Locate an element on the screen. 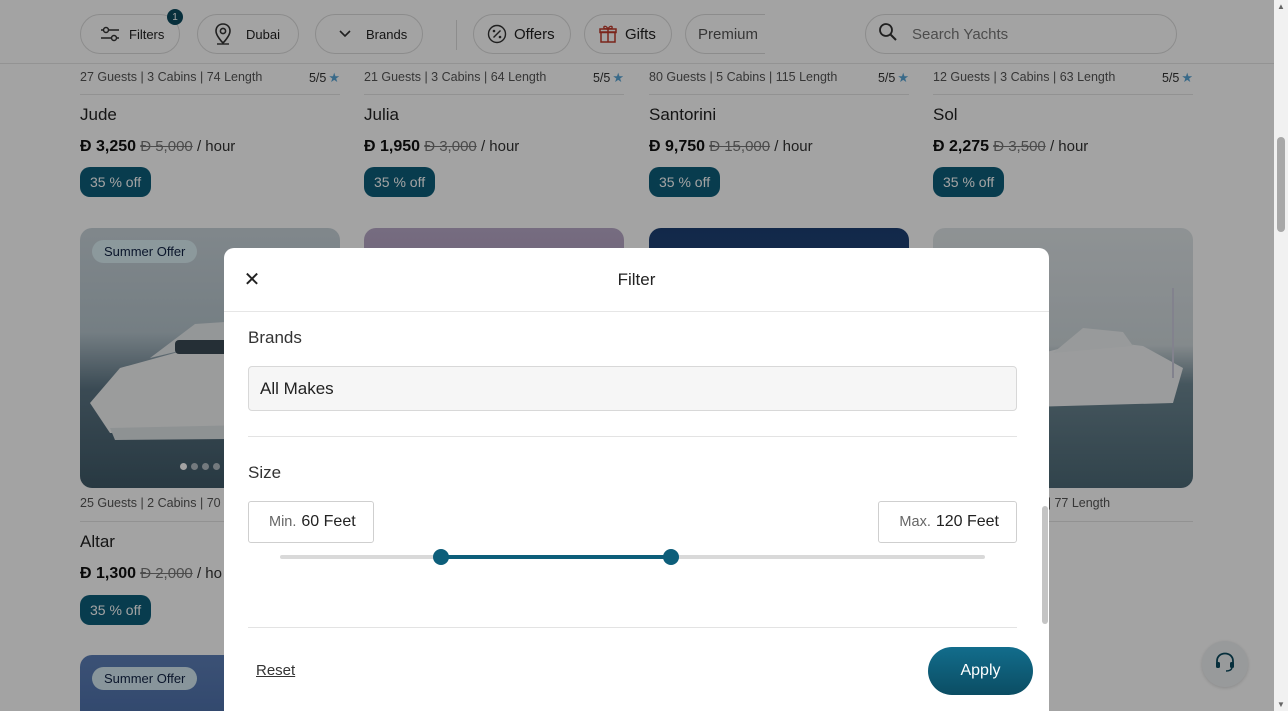  modal-title: Filter is located at coordinates (636, 279).